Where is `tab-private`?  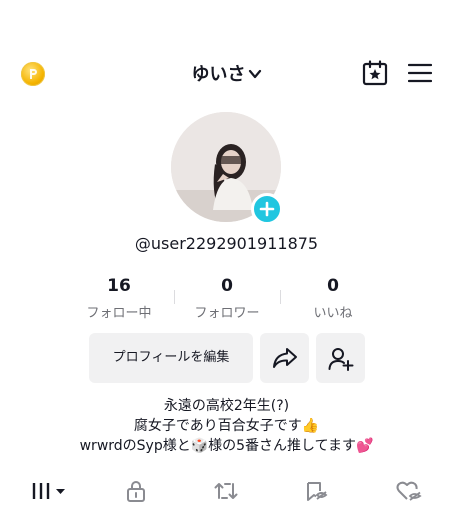
tab-private is located at coordinates (136, 493).